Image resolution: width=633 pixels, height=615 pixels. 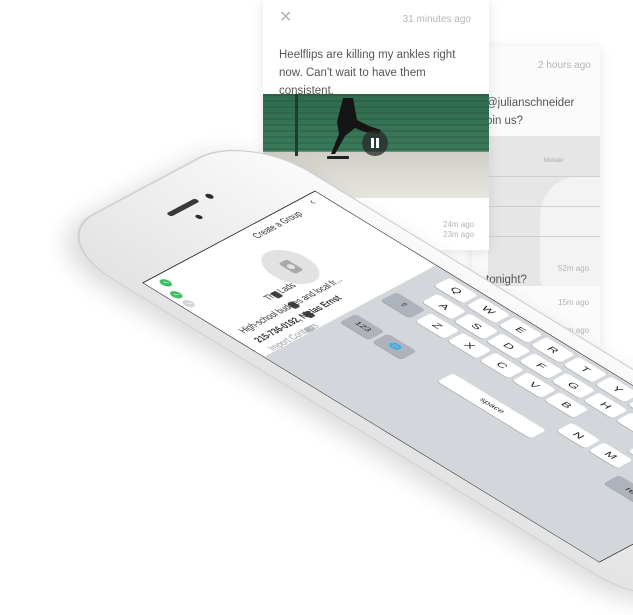 What do you see at coordinates (459, 224) in the screenshot?
I see `timestamp: 24m ago` at bounding box center [459, 224].